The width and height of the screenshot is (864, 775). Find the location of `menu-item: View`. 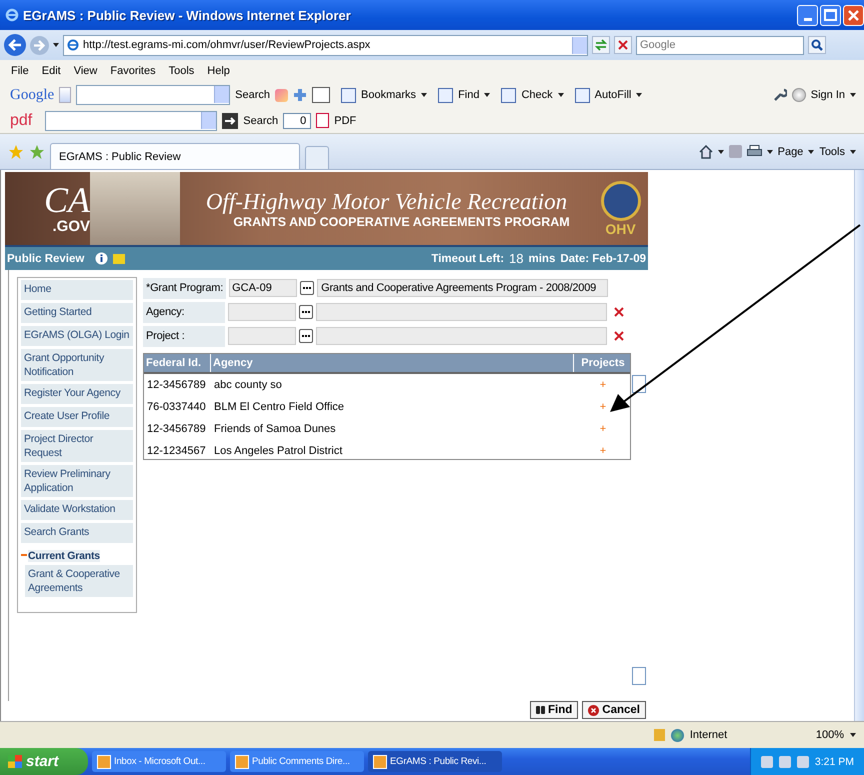

menu-item: View is located at coordinates (86, 71).